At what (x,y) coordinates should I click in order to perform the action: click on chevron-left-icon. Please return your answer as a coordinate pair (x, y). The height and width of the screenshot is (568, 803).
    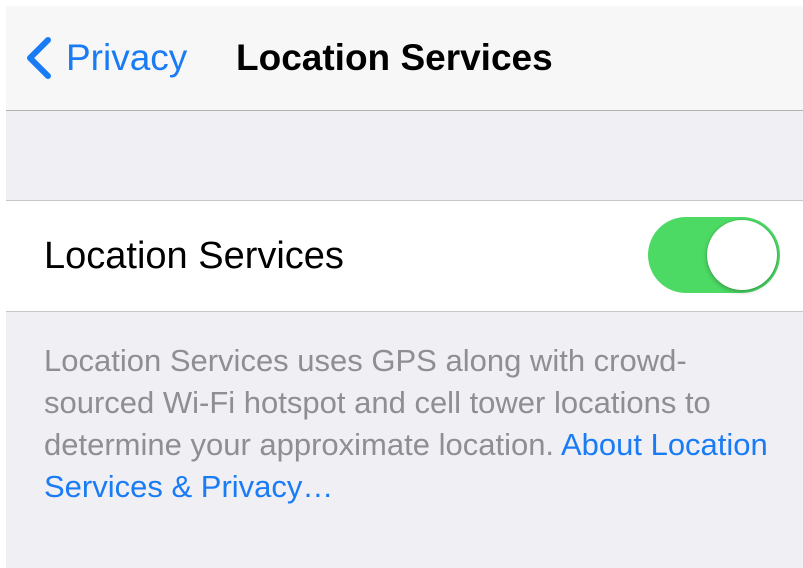
    Looking at the image, I should click on (39, 58).